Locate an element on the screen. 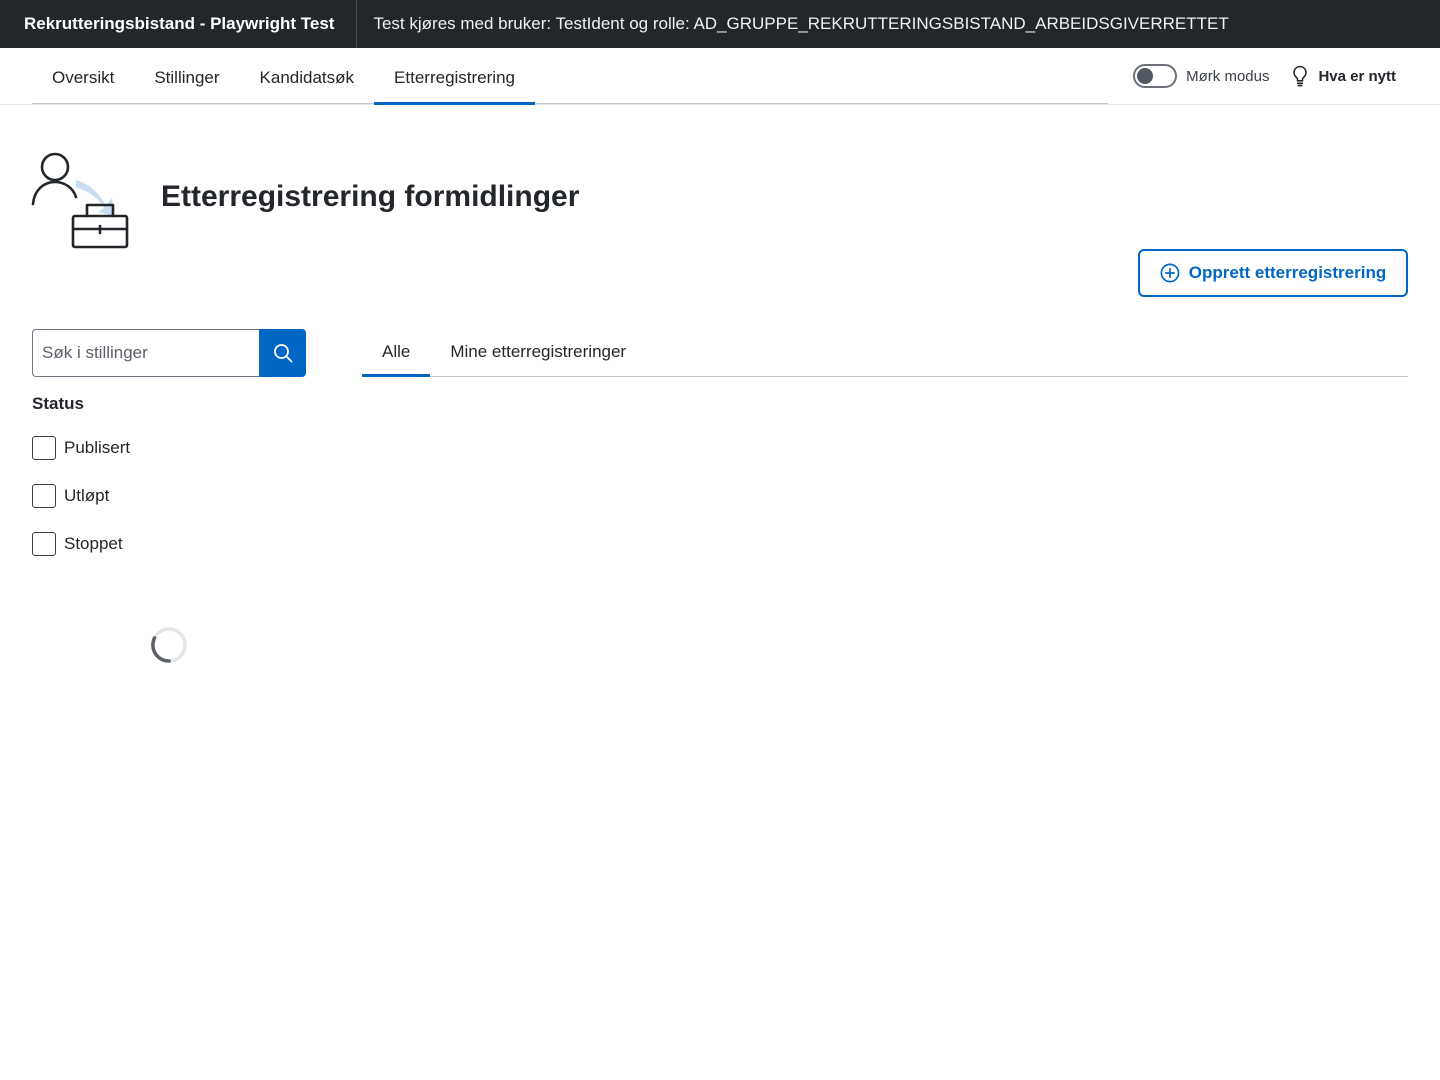 The height and width of the screenshot is (1080, 1440). search-button is located at coordinates (282, 353).